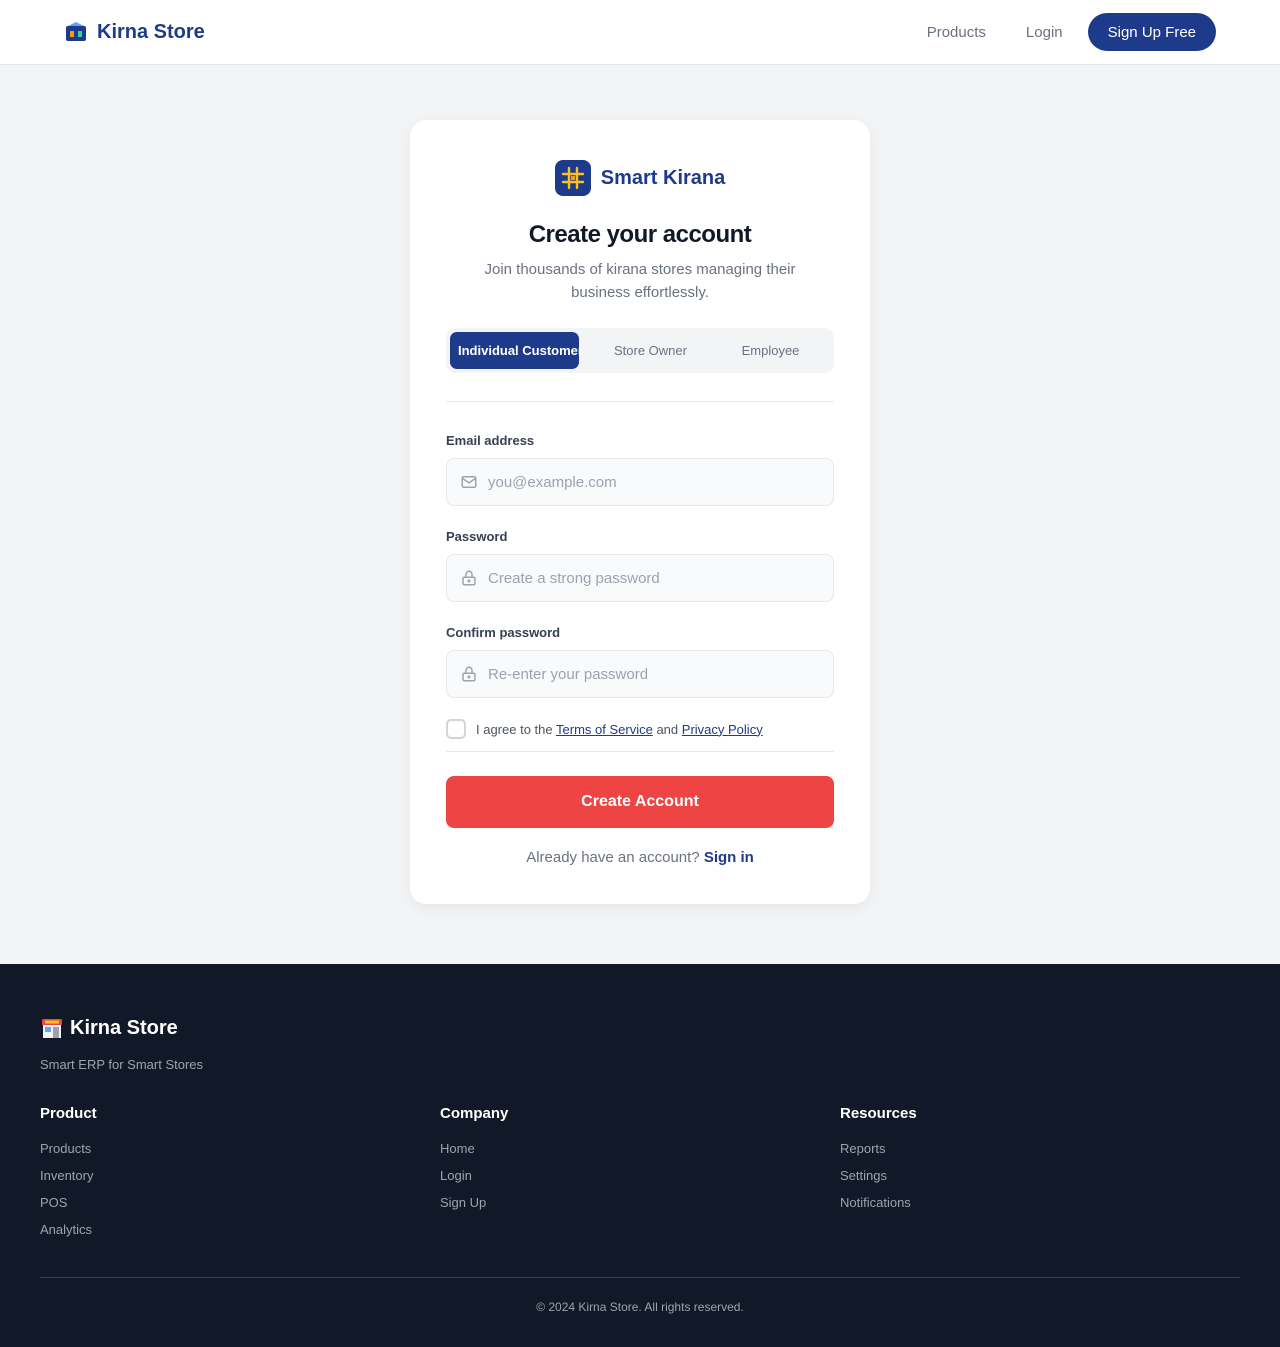  Describe the element at coordinates (514, 729) in the screenshot. I see `terms-prefix: I agree to the` at that location.